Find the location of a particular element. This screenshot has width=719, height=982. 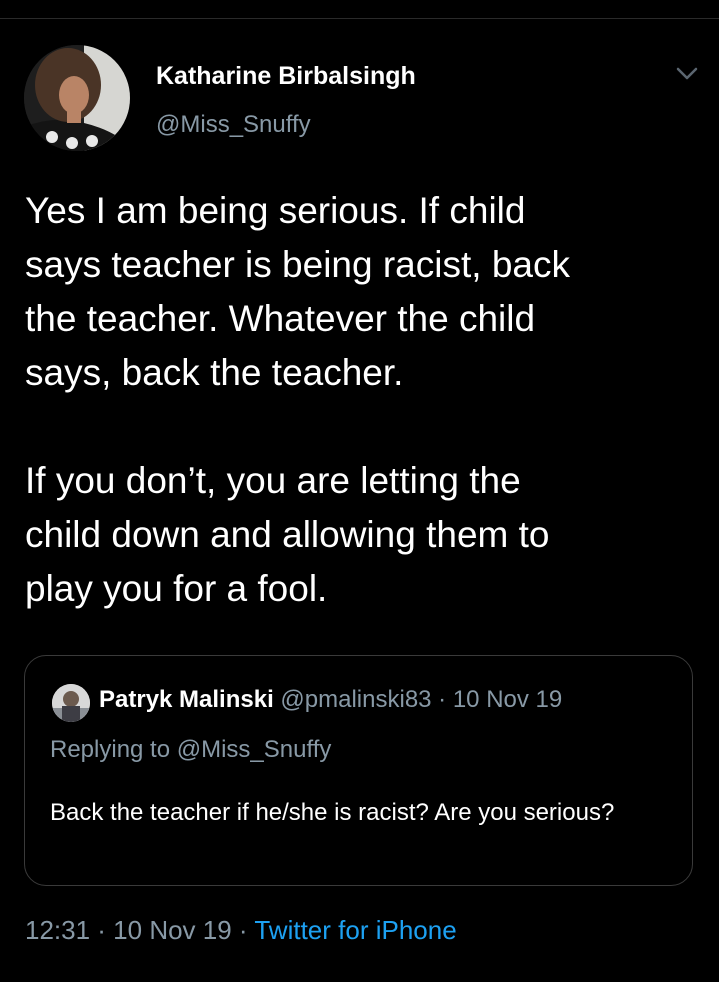

author-handle: @Miss_Snuffy is located at coordinates (233, 125).